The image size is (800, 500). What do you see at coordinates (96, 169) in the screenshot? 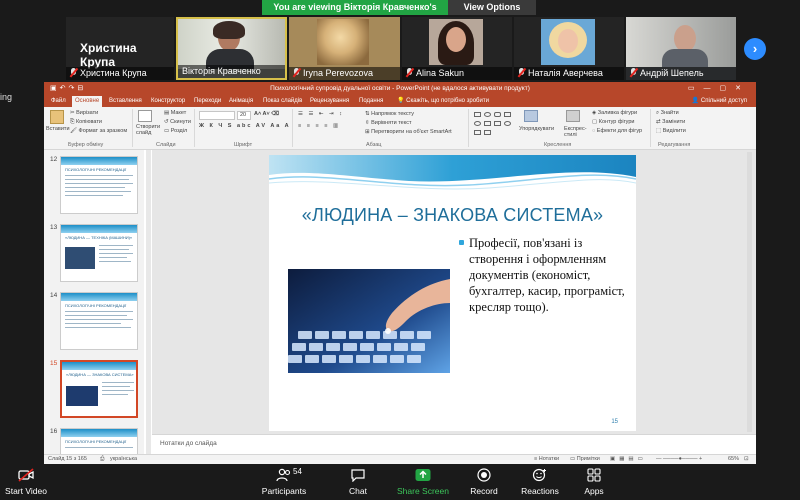
I see `thumbnail-title: ПСИХОЛОГІЧНІ РЕКОМЕНДАЦІЇ` at bounding box center [96, 169].